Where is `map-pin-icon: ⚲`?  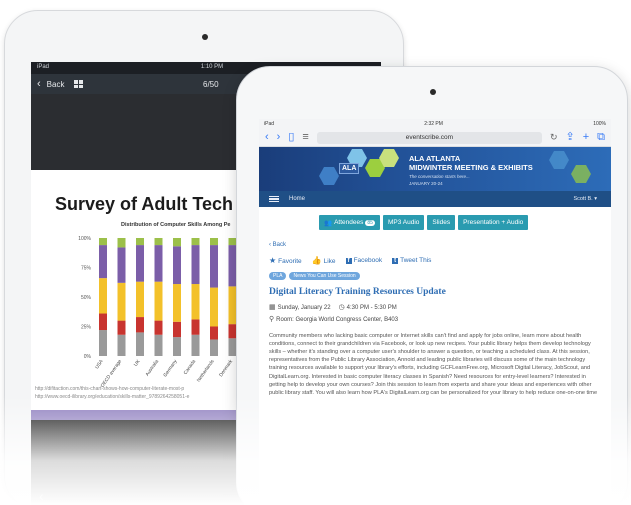
map-pin-icon: ⚲ is located at coordinates (272, 319).